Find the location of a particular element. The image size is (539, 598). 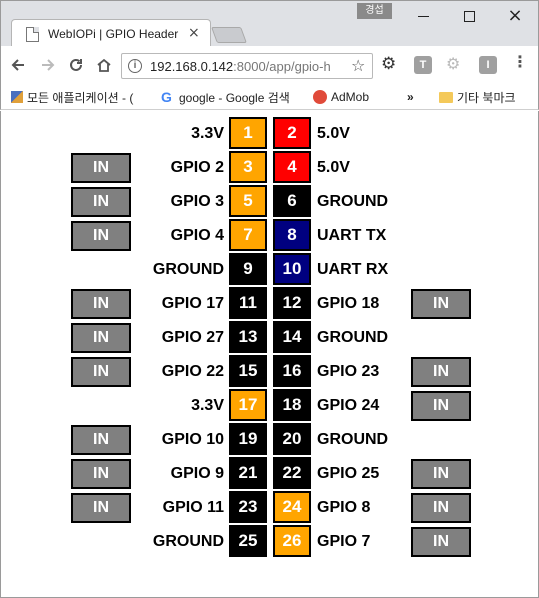

url-text: 192.168.0.142:8000/app/gpio-h is located at coordinates (248, 66).